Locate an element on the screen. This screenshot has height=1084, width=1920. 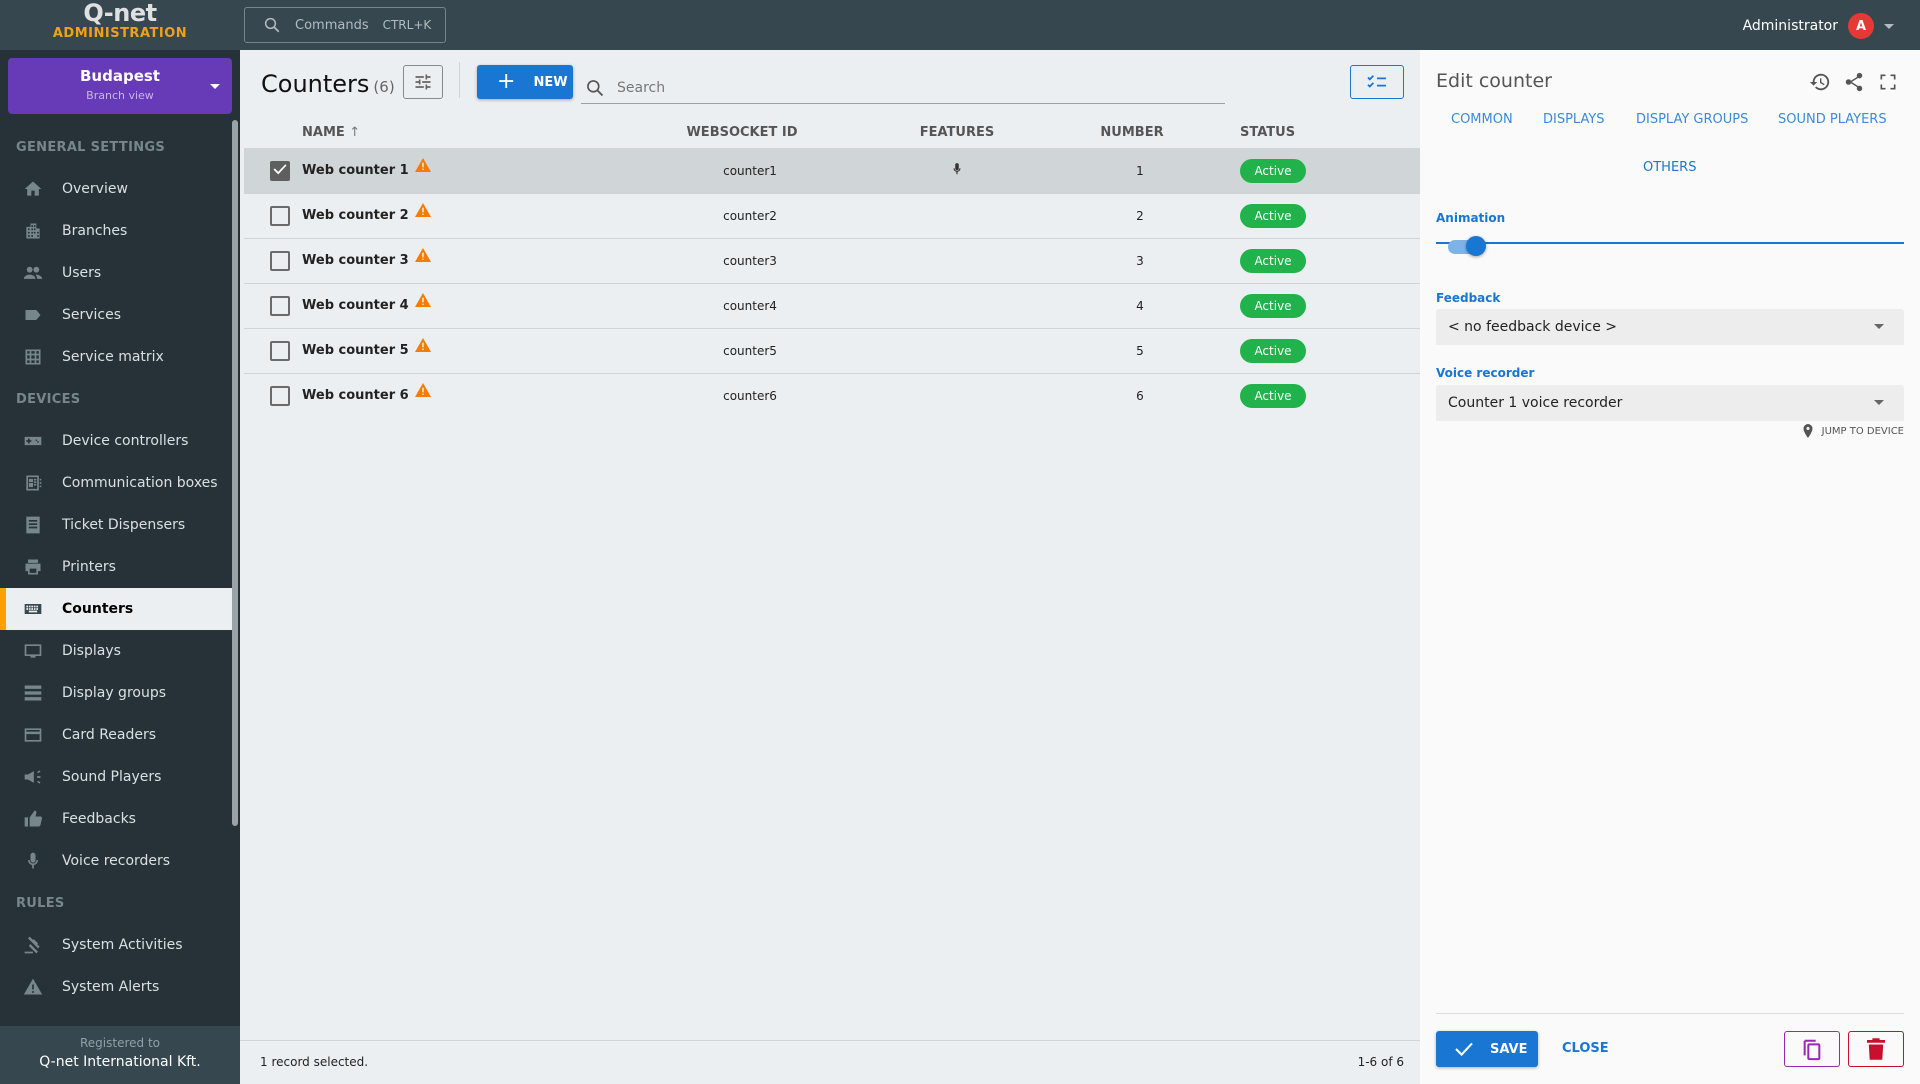
microphone-icon is located at coordinates (33, 861).